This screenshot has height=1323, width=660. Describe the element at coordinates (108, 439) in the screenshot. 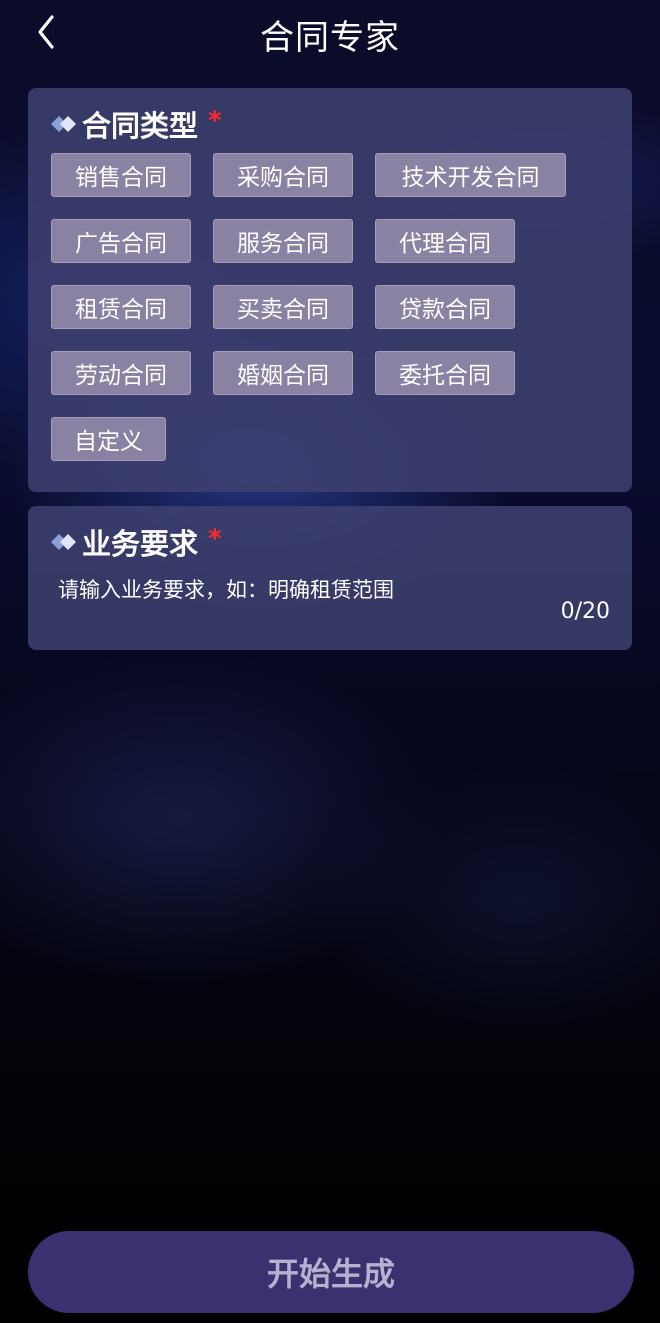

I see `chip-custom: 自定义` at that location.